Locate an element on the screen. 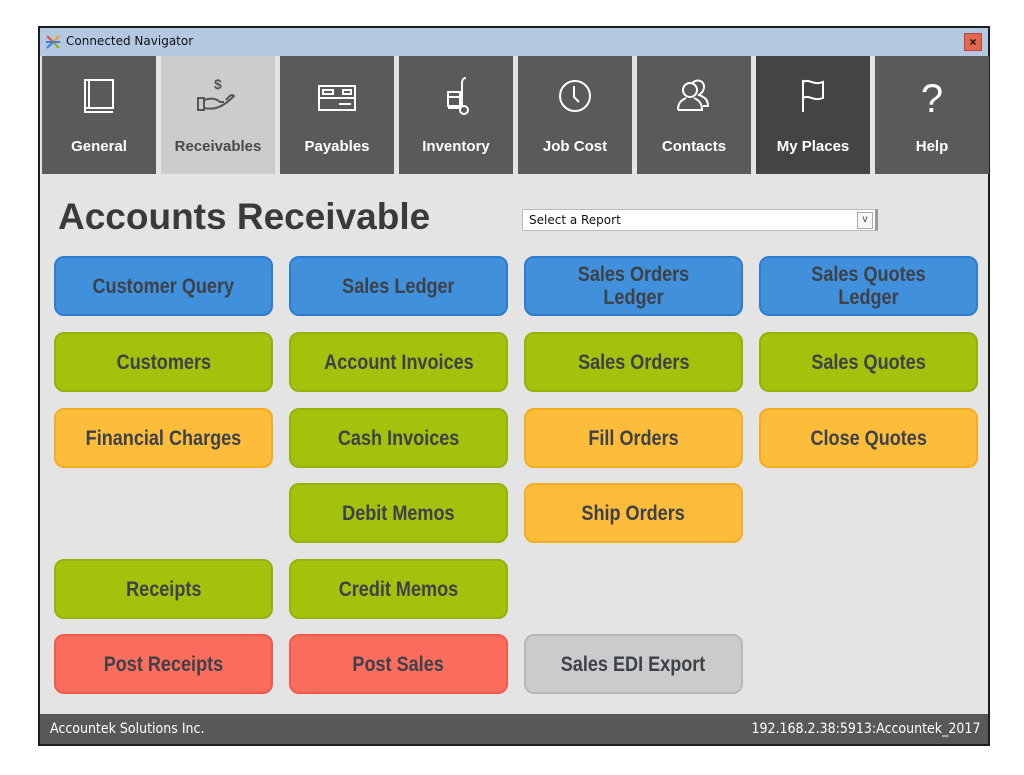 Image resolution: width=1024 pixels, height=775 pixels. check-card-icon is located at coordinates (337, 98).